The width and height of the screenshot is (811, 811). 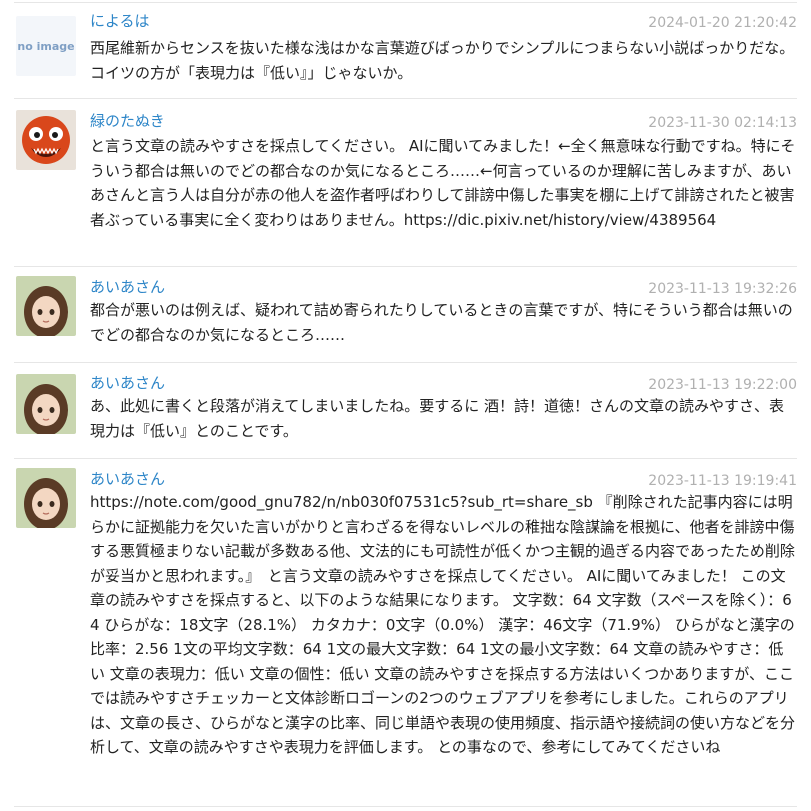 What do you see at coordinates (120, 21) in the screenshot?
I see `comment-author: によるは` at bounding box center [120, 21].